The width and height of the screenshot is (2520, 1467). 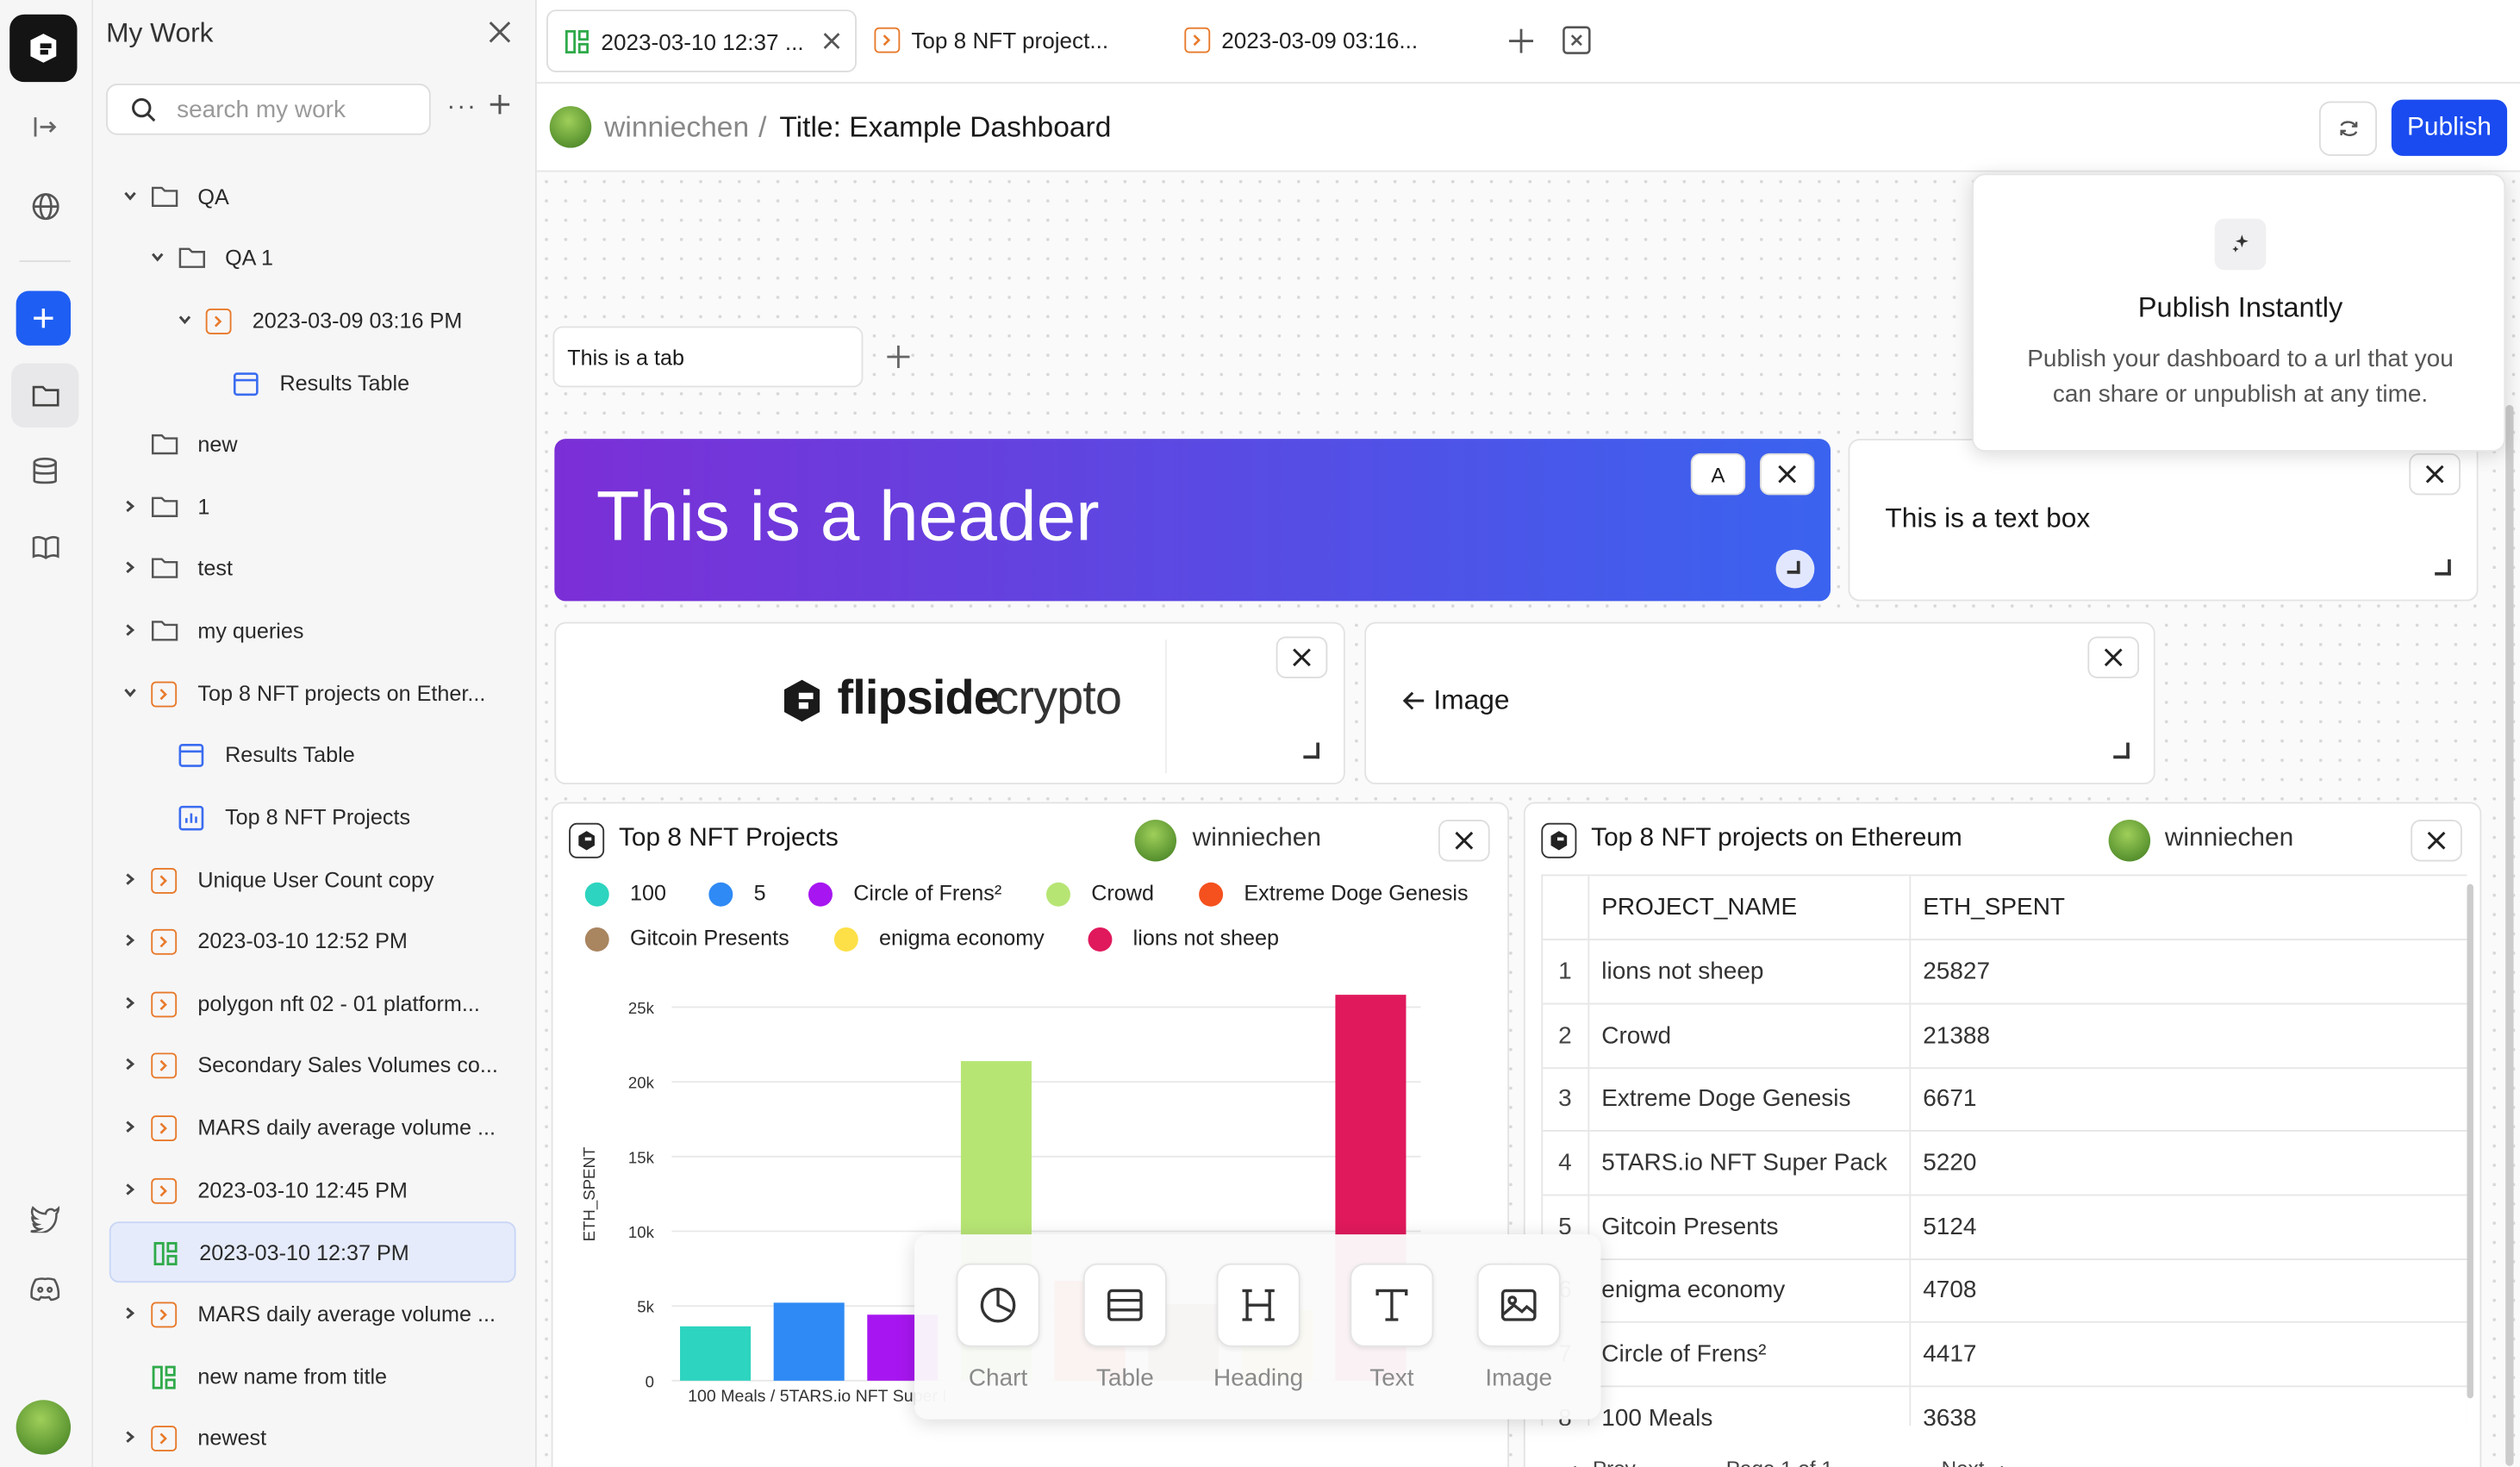 What do you see at coordinates (2435, 474) in the screenshot?
I see `remove-text-box-button` at bounding box center [2435, 474].